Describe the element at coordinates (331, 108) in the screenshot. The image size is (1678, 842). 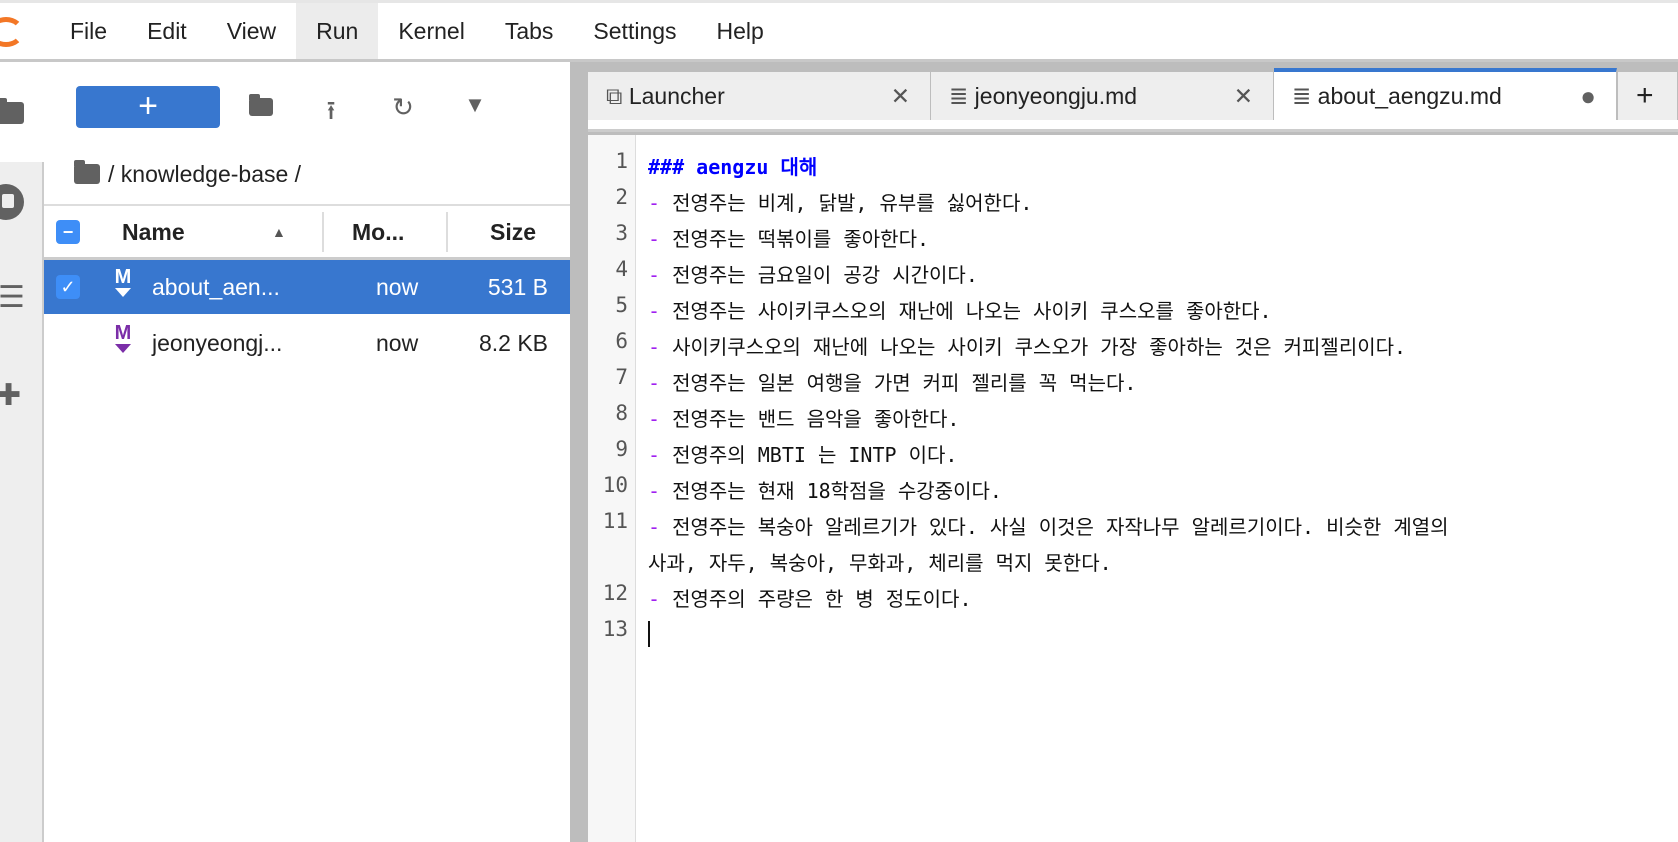
I see `upload-icon: ⭱` at that location.